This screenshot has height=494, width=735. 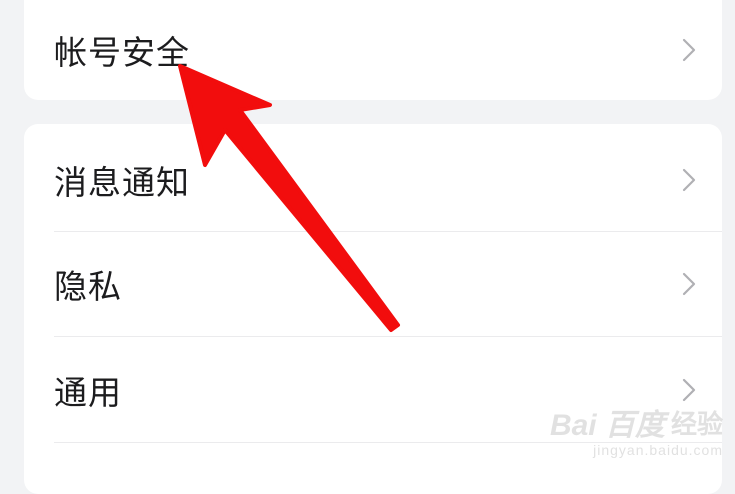 What do you see at coordinates (388, 336) in the screenshot?
I see `divider` at bounding box center [388, 336].